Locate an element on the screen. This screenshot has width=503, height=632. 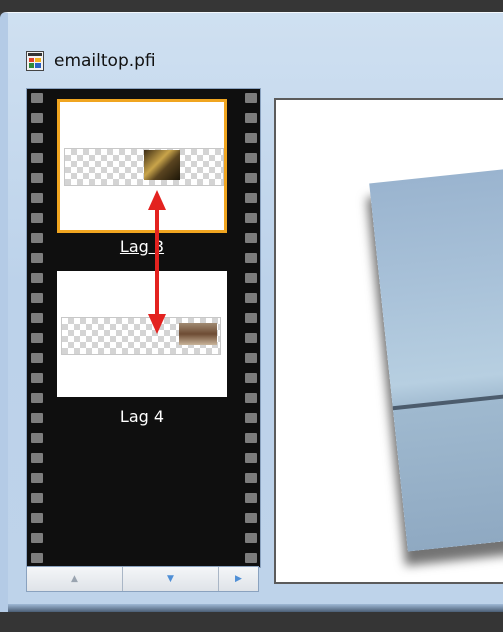
window-title: emailtop.pfi is located at coordinates (105, 61).